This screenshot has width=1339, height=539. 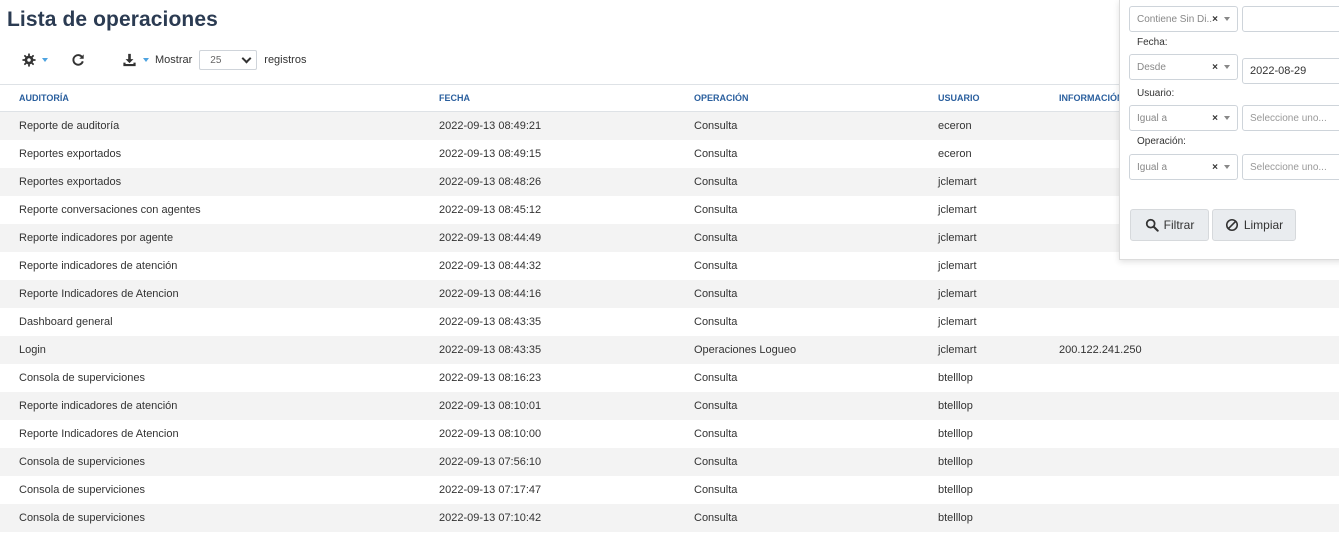 I want to click on clear-button: Limpiar, so click(x=1254, y=225).